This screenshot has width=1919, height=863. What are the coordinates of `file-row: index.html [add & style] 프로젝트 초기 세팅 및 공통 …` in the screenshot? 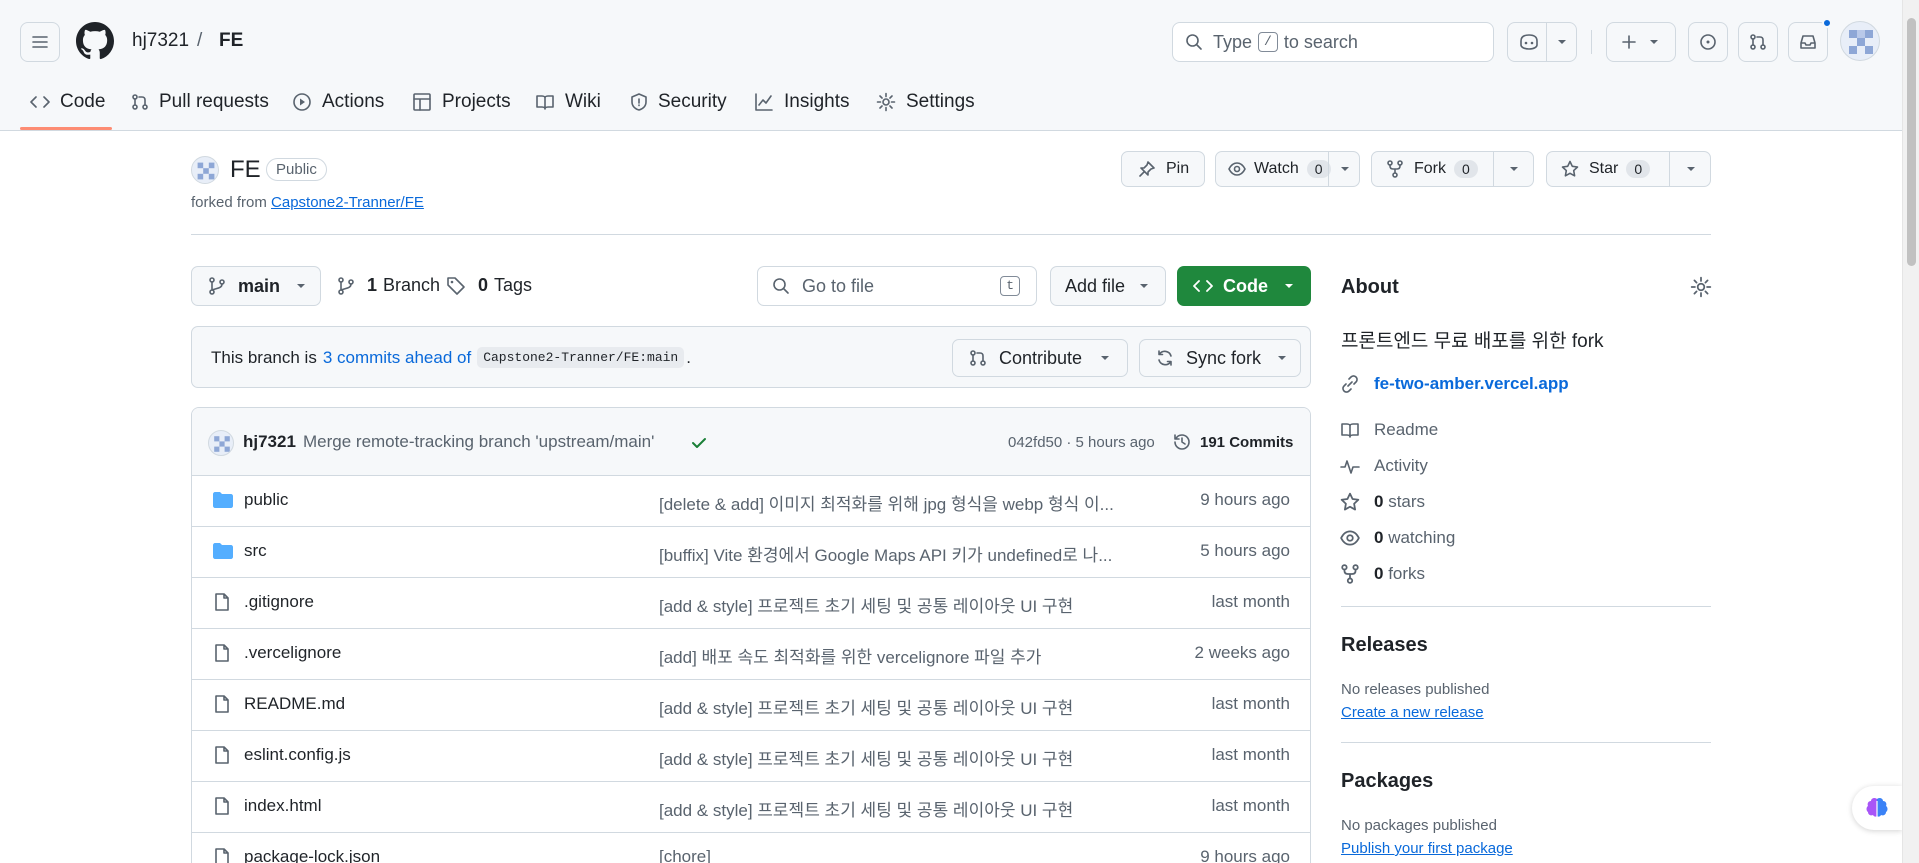 It's located at (751, 807).